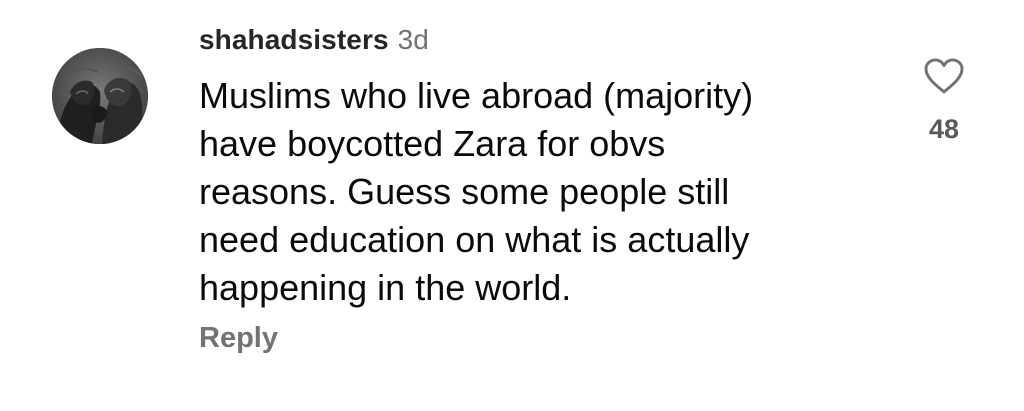  I want to click on username: shahadsisters, so click(294, 40).